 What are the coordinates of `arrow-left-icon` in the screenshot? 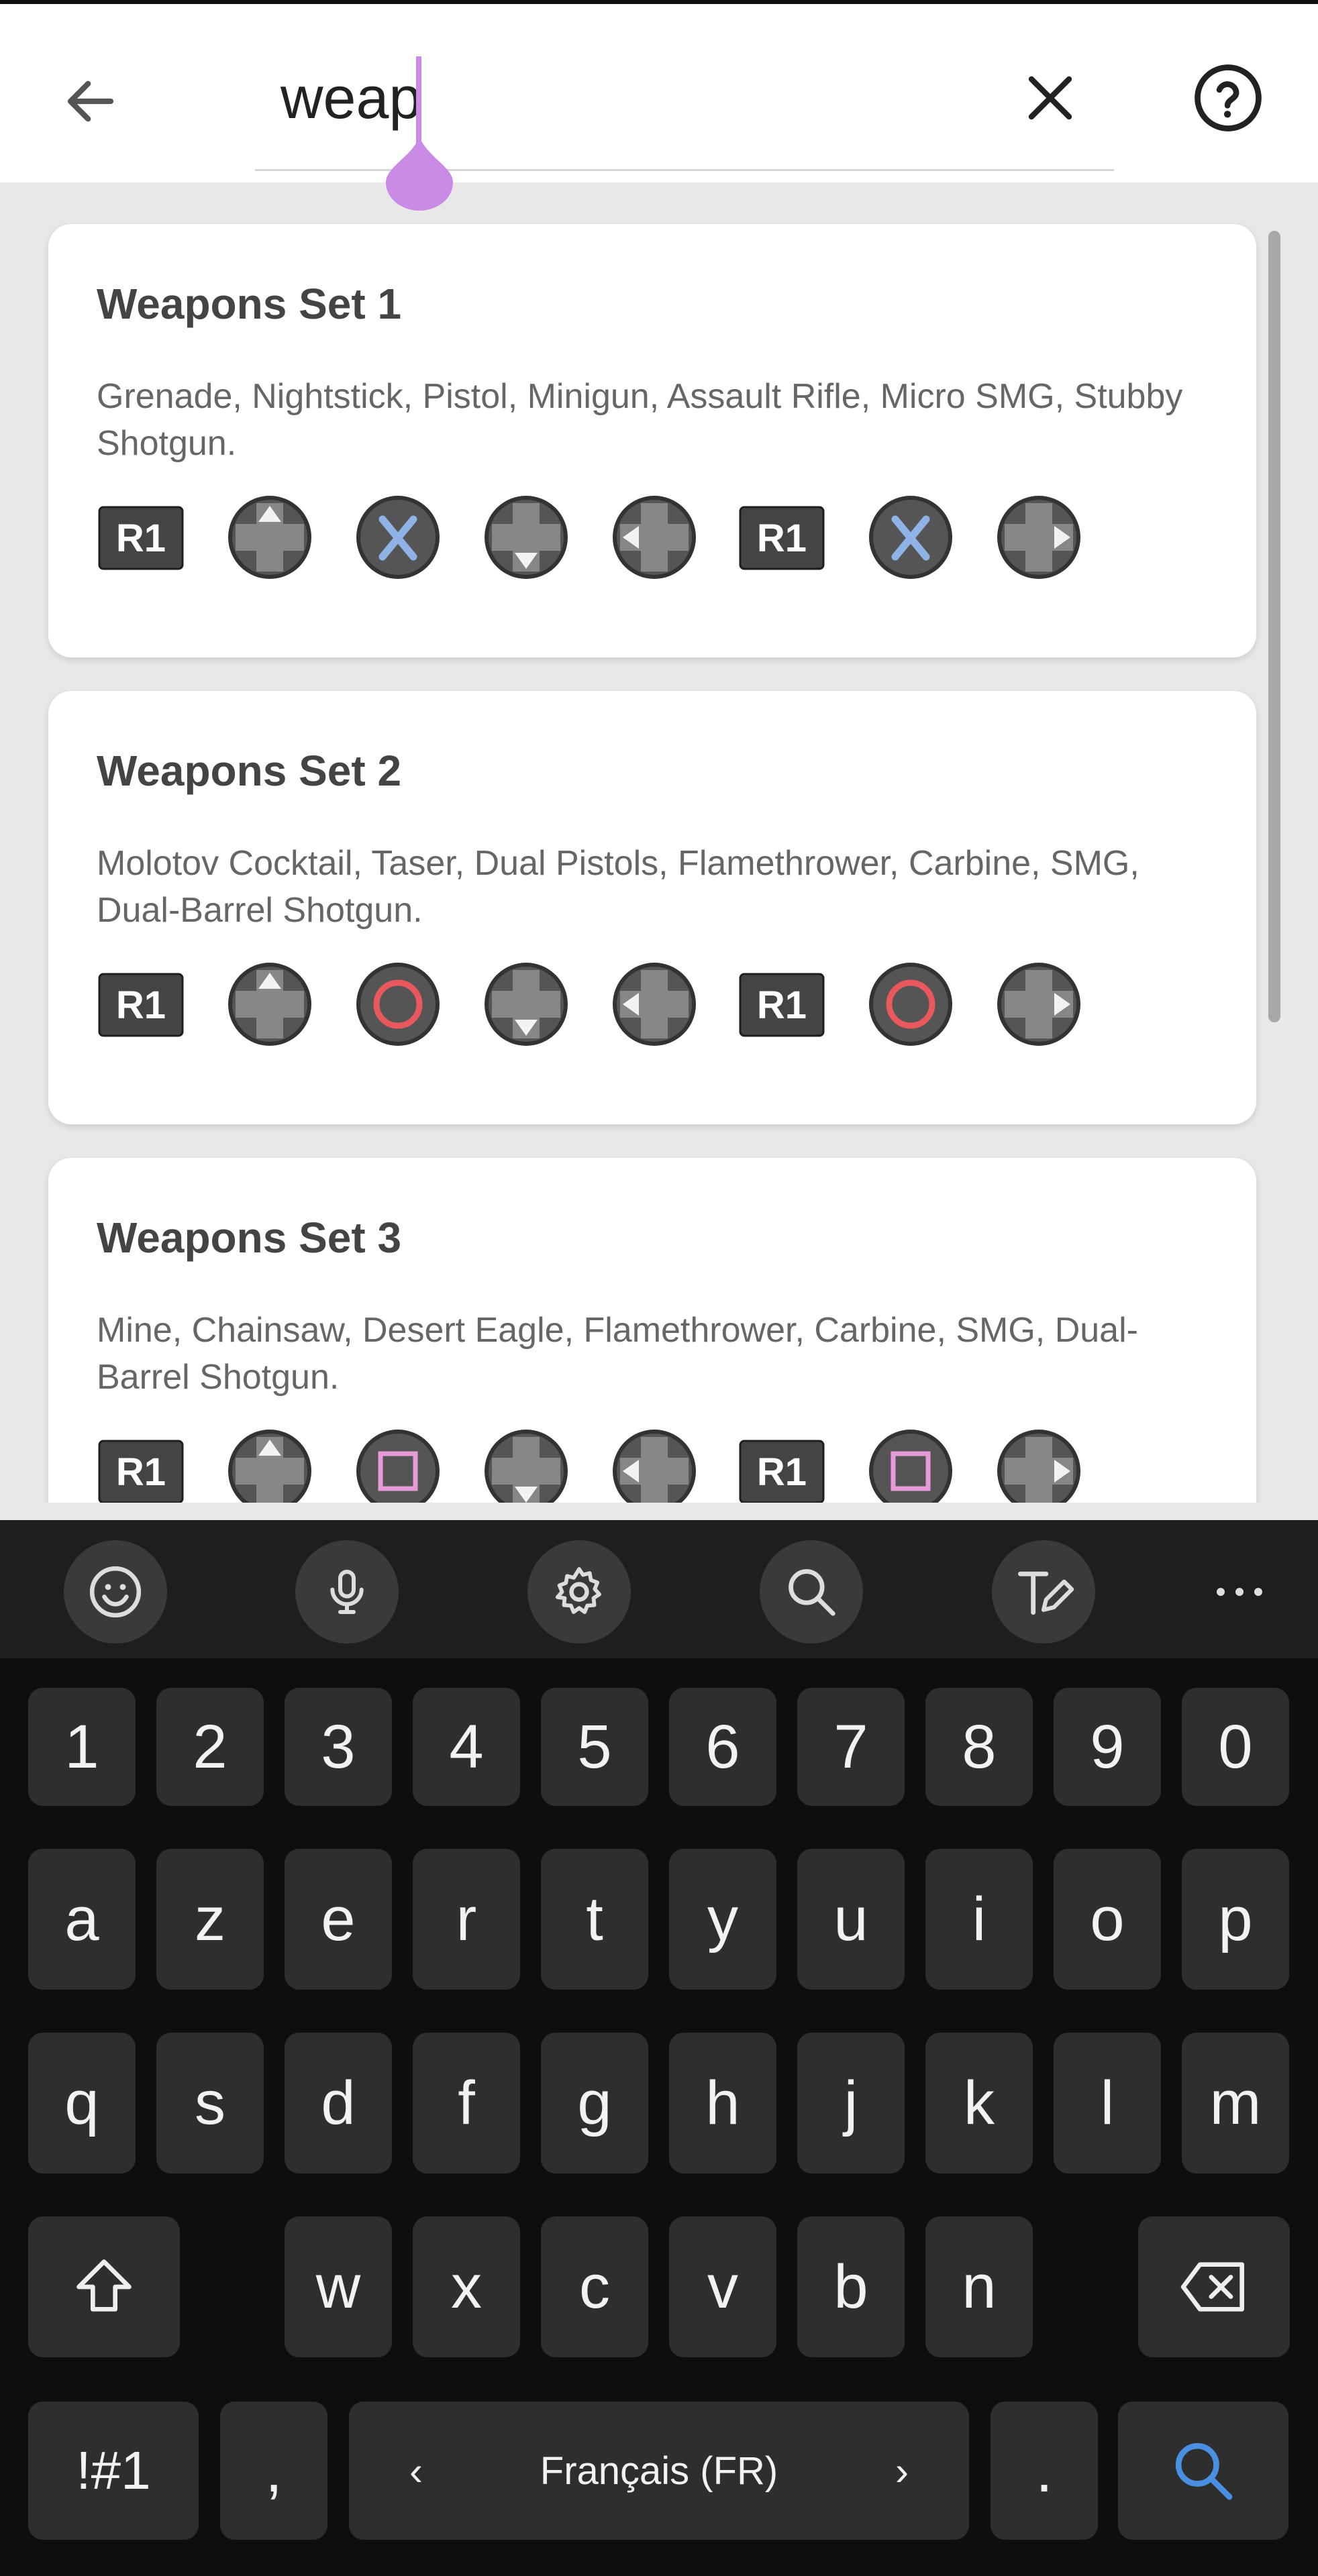 It's located at (90, 101).